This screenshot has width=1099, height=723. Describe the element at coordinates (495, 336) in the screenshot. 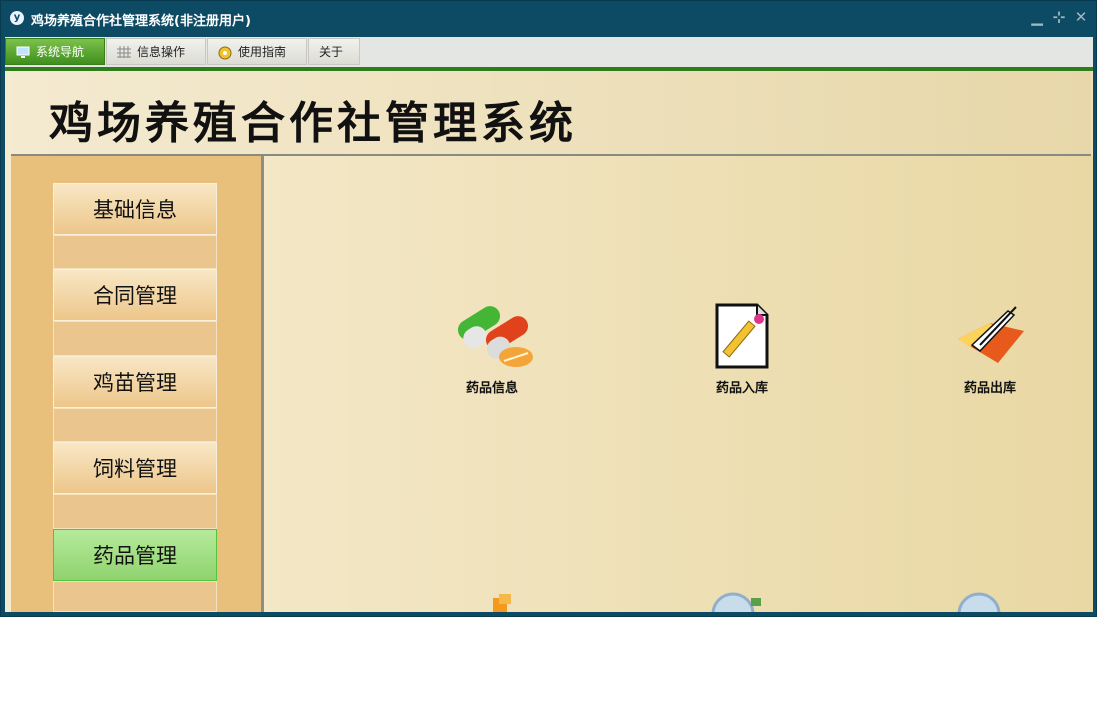

I see `pills-icon` at that location.